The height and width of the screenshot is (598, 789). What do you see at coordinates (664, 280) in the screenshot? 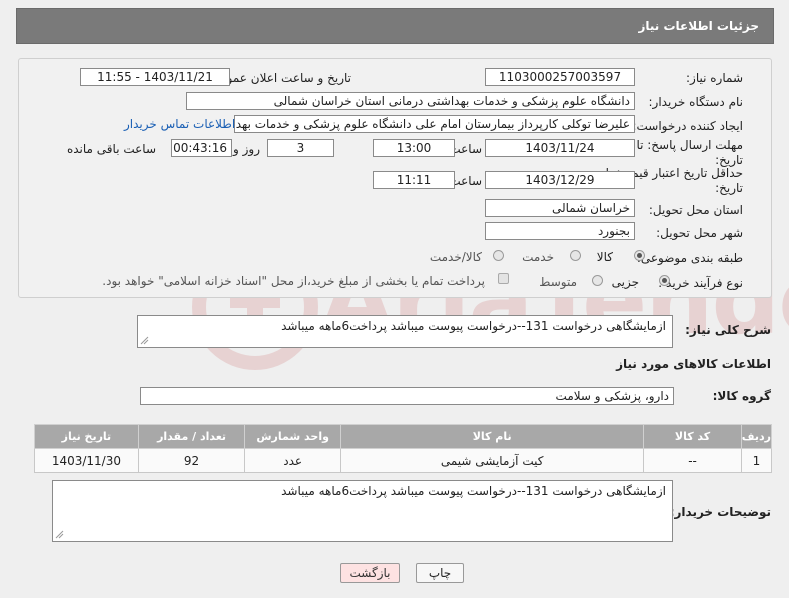
I see `process-radio-minor` at bounding box center [664, 280].